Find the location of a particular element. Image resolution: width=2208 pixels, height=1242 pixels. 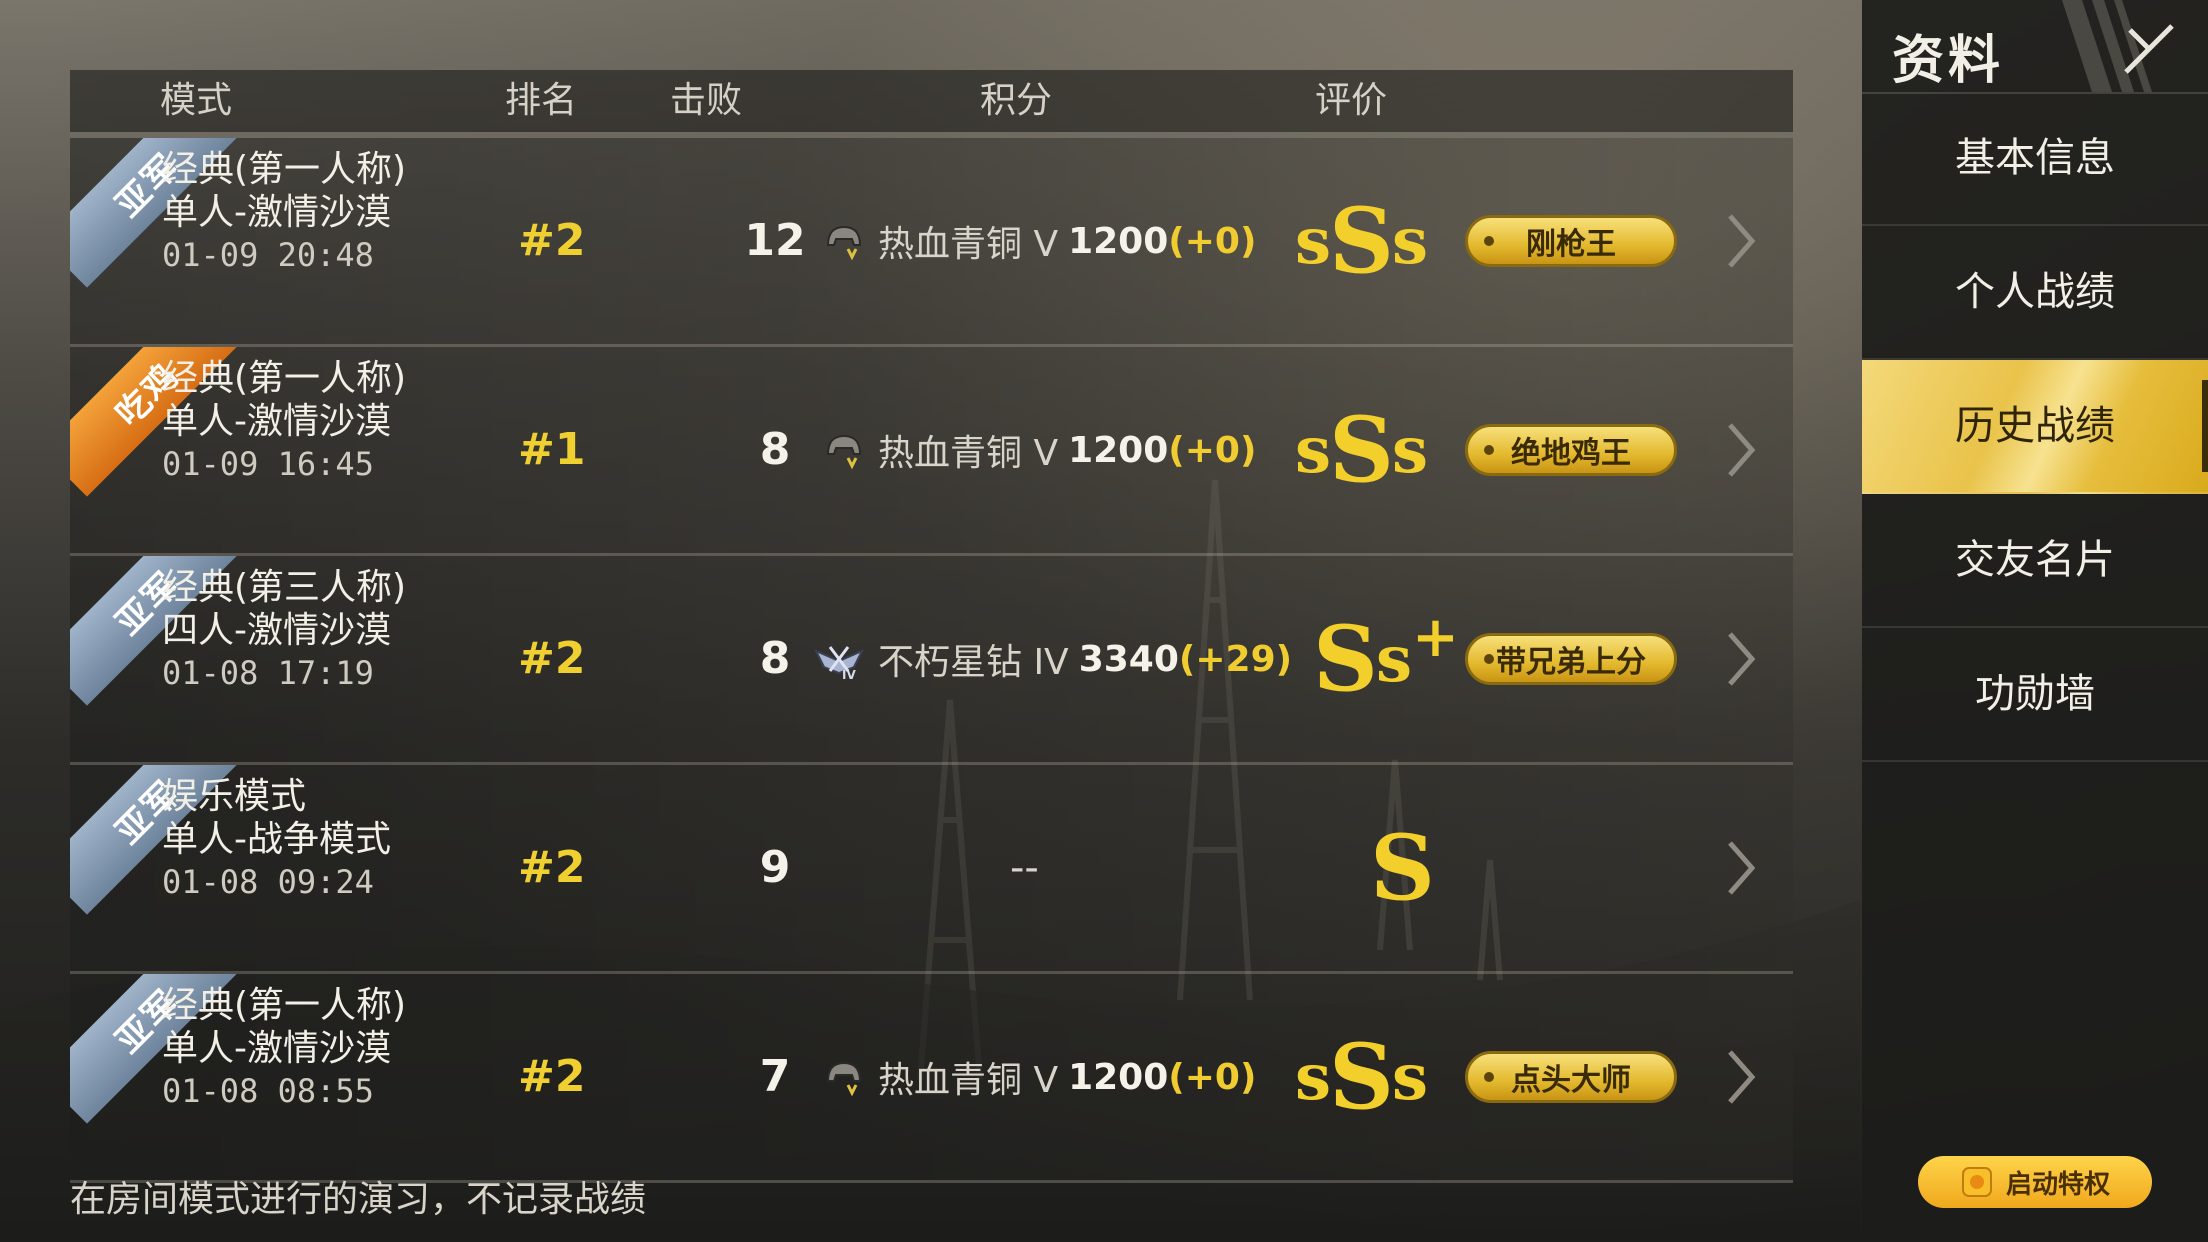

score-cell: IV 不朽星钻 IV 3340 (+29) is located at coordinates (1052, 659).